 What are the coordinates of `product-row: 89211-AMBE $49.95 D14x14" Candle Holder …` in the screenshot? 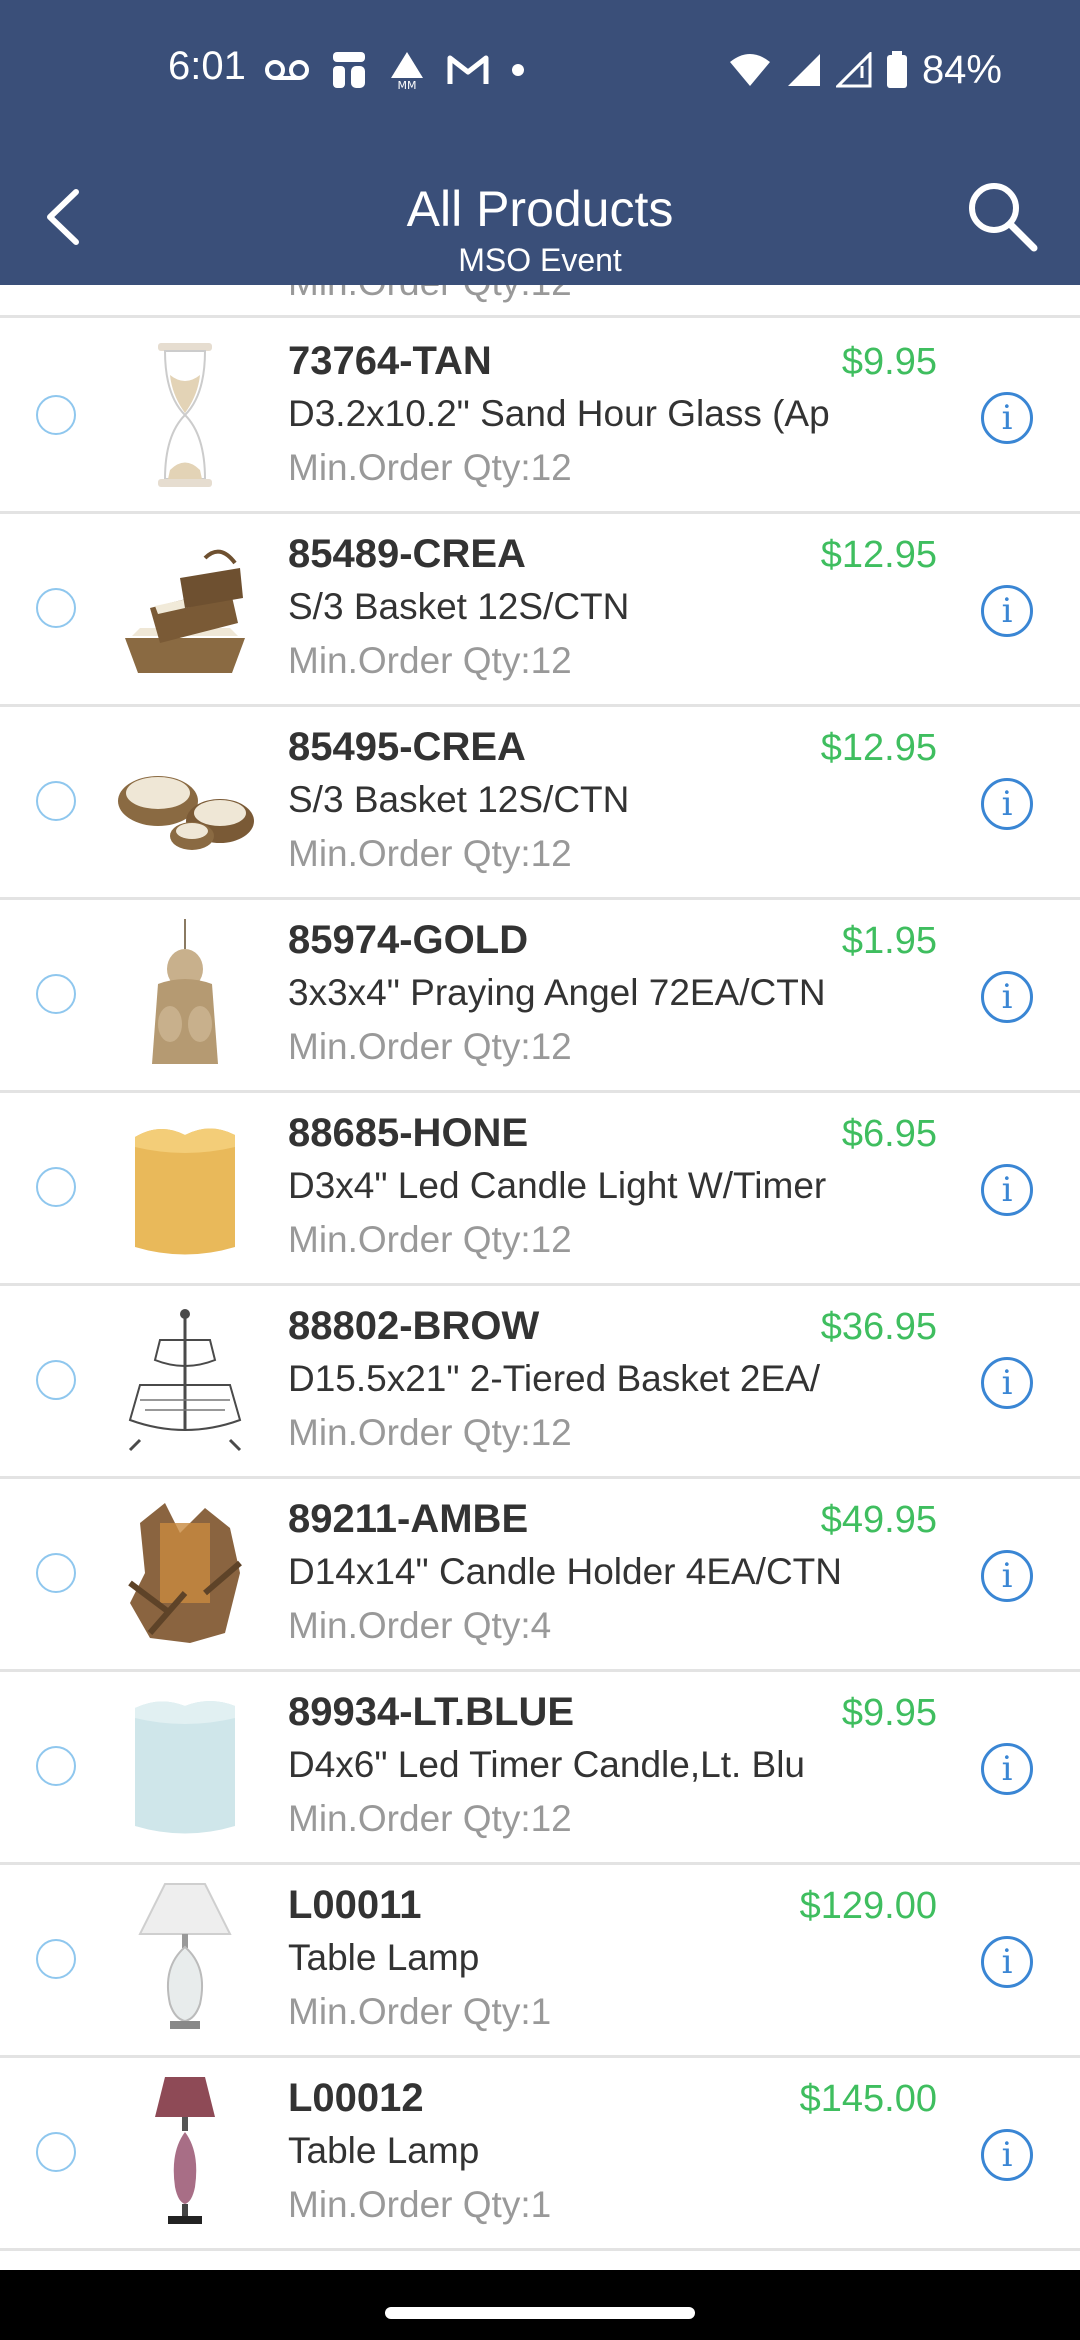 It's located at (540, 1575).